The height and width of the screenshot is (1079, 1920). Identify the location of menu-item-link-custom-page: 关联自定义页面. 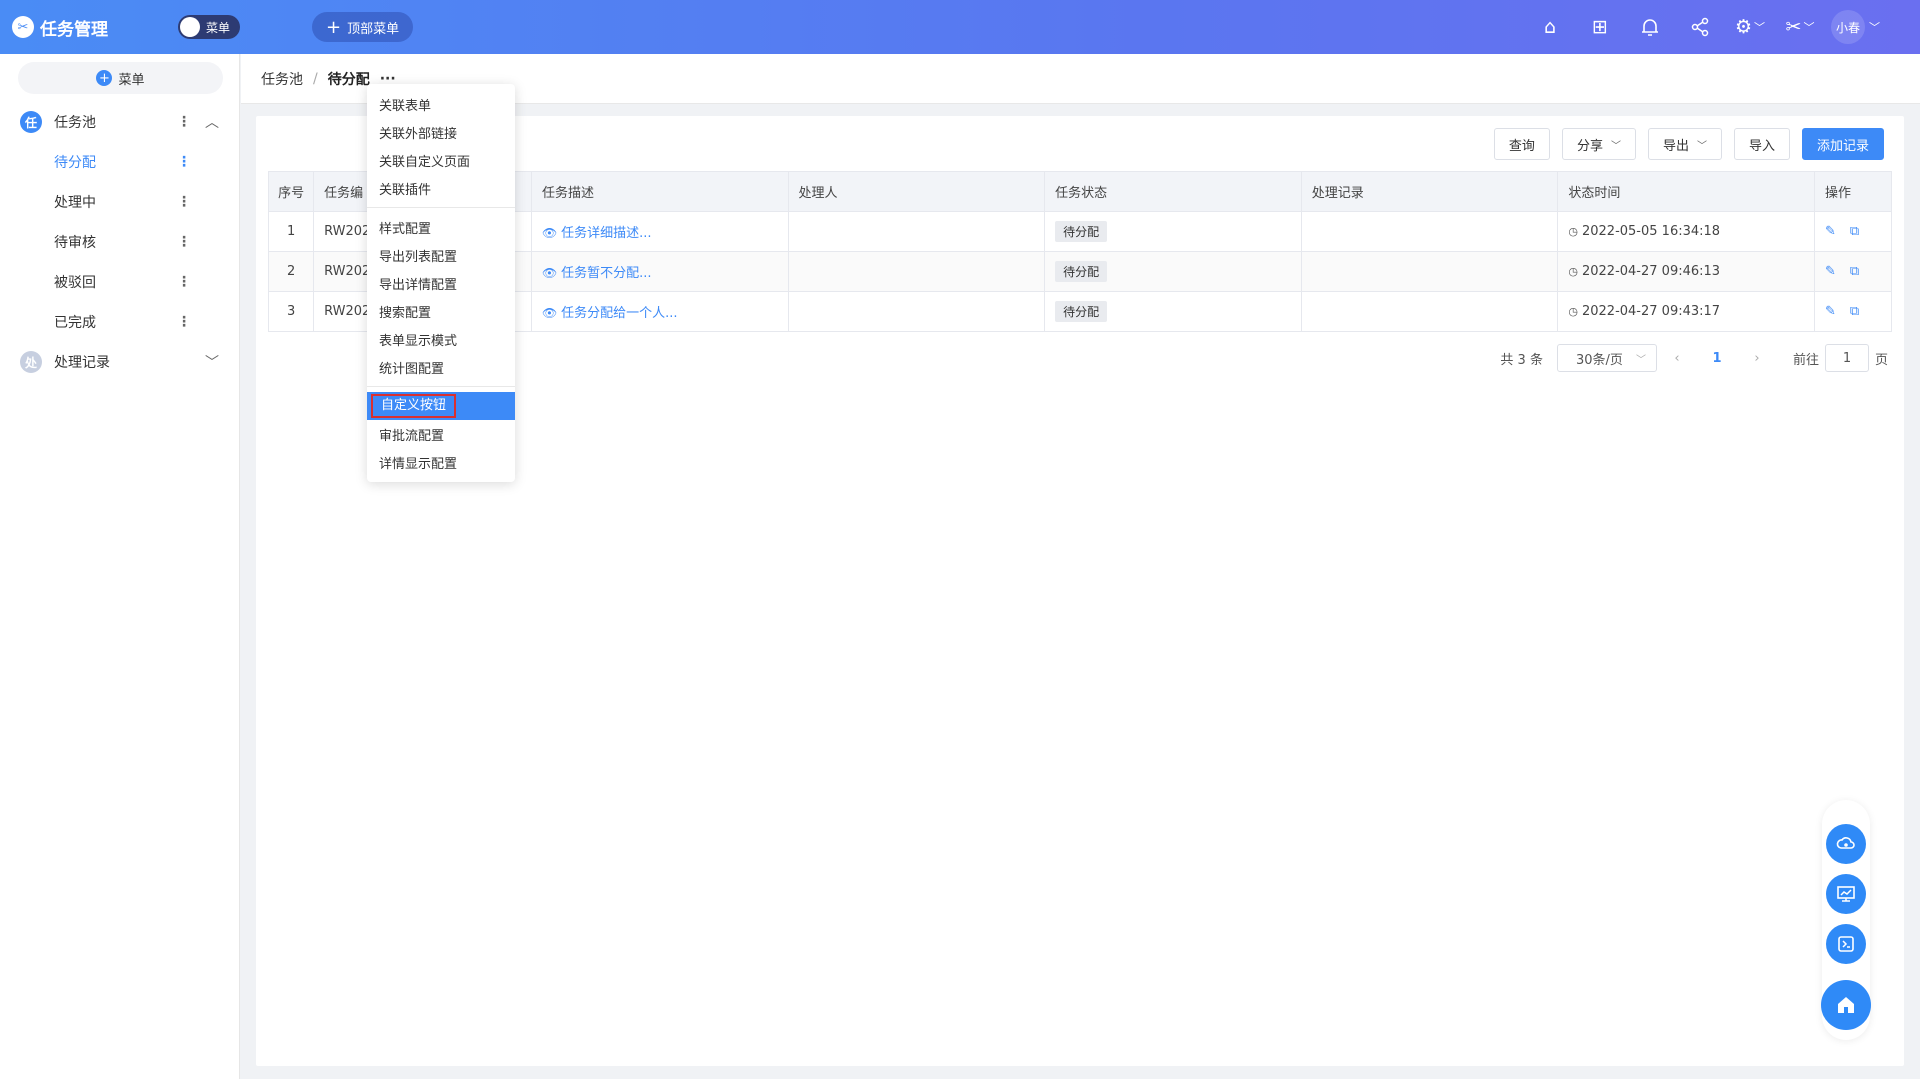
(441, 160).